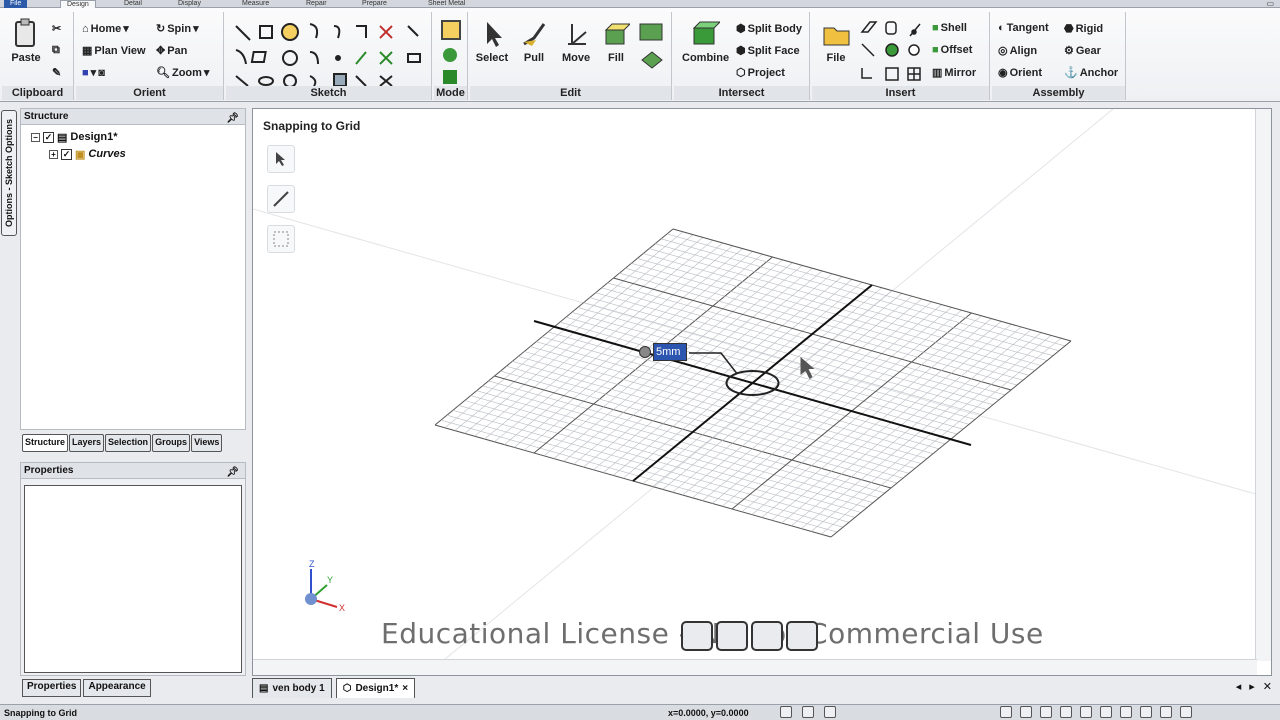 This screenshot has width=1280, height=720. I want to click on mini-toolbar, so click(749, 636).